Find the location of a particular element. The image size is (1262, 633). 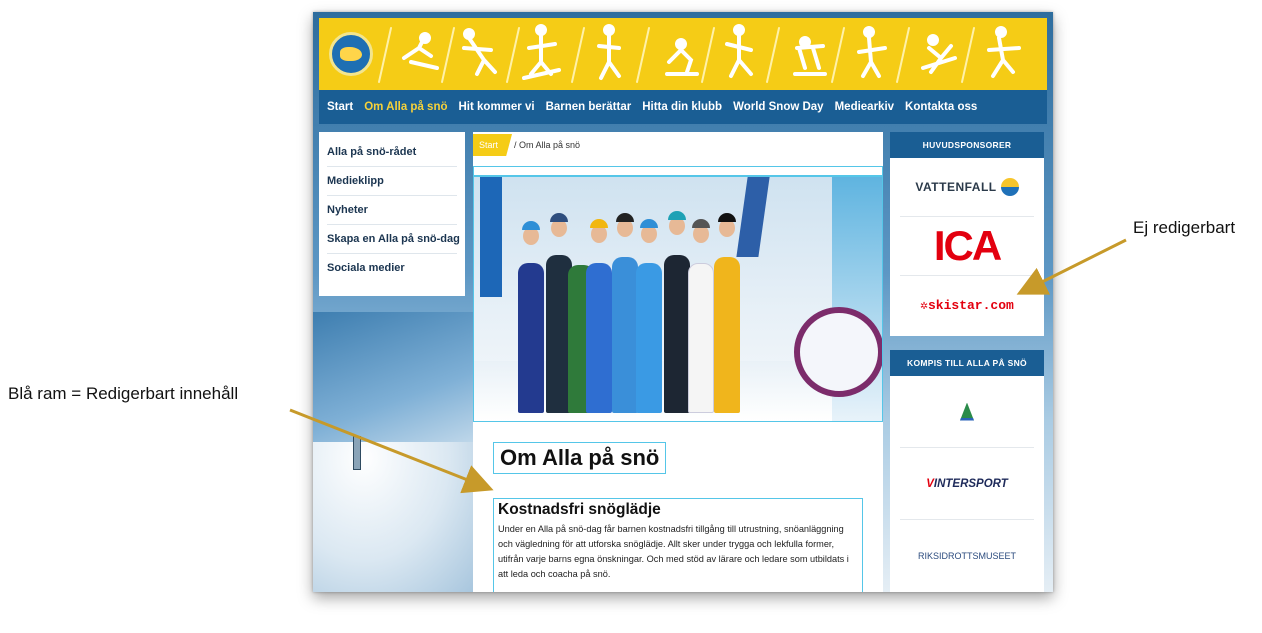

partner-skiforbund is located at coordinates (967, 412).